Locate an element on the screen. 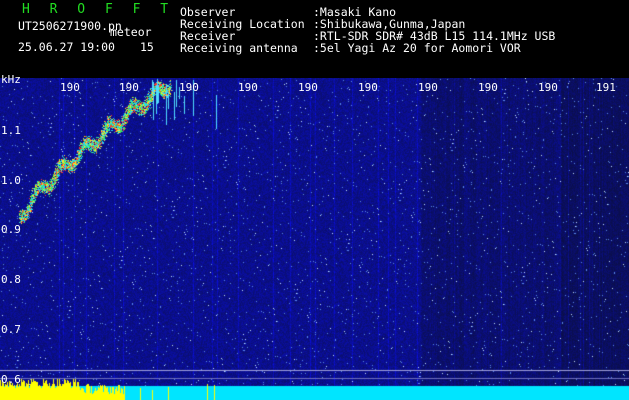 The image size is (629, 400). y-tick-label: 0.8 is located at coordinates (11, 279).